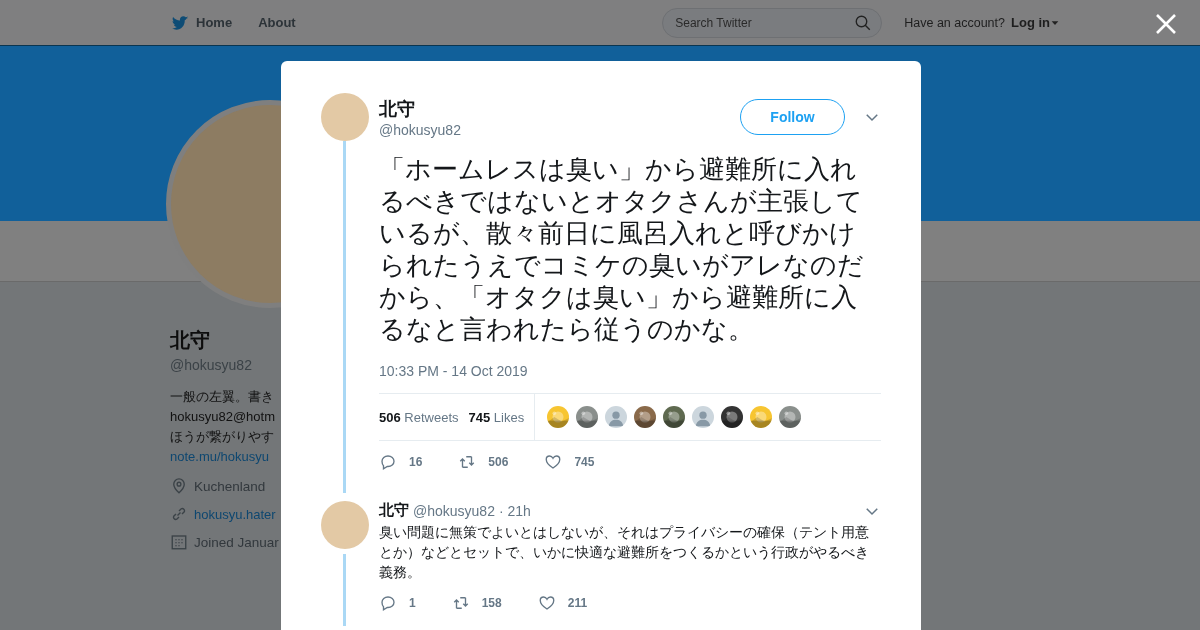 This screenshot has width=1200, height=630. I want to click on login-link: Log in, so click(1035, 22).